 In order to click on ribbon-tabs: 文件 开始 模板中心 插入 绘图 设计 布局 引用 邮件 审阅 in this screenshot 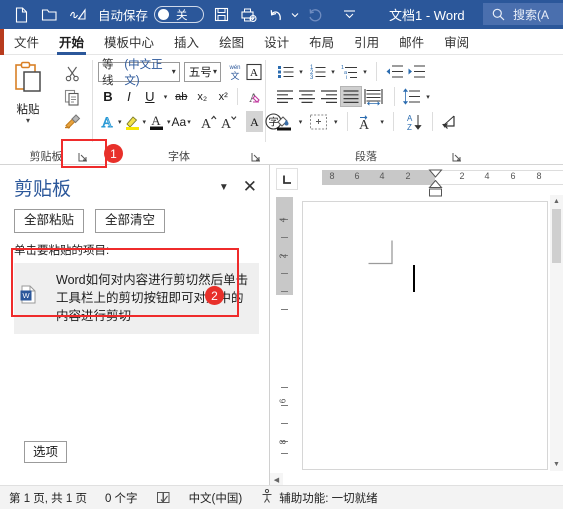, I will do `click(281, 41)`.